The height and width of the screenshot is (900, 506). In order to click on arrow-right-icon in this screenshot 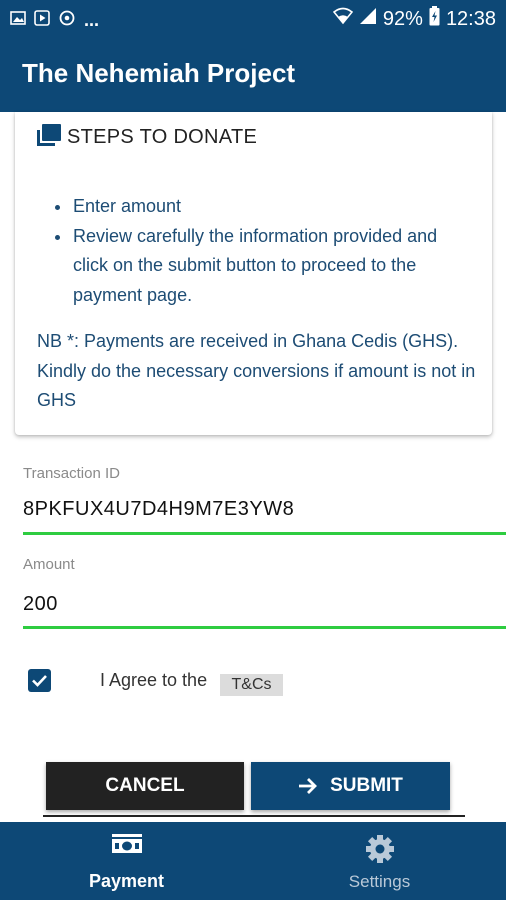, I will do `click(308, 786)`.